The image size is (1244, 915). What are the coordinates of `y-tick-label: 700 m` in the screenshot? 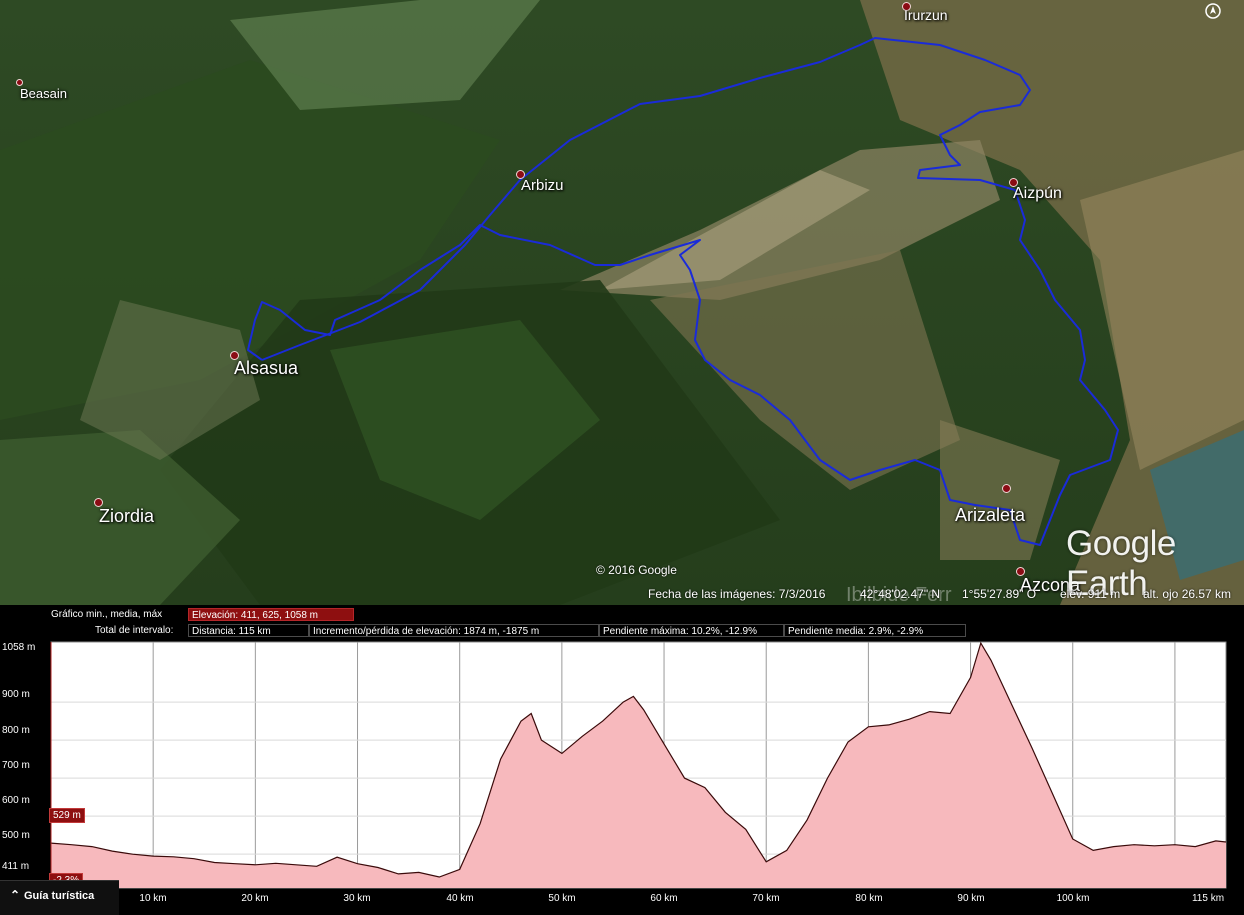 It's located at (16, 765).